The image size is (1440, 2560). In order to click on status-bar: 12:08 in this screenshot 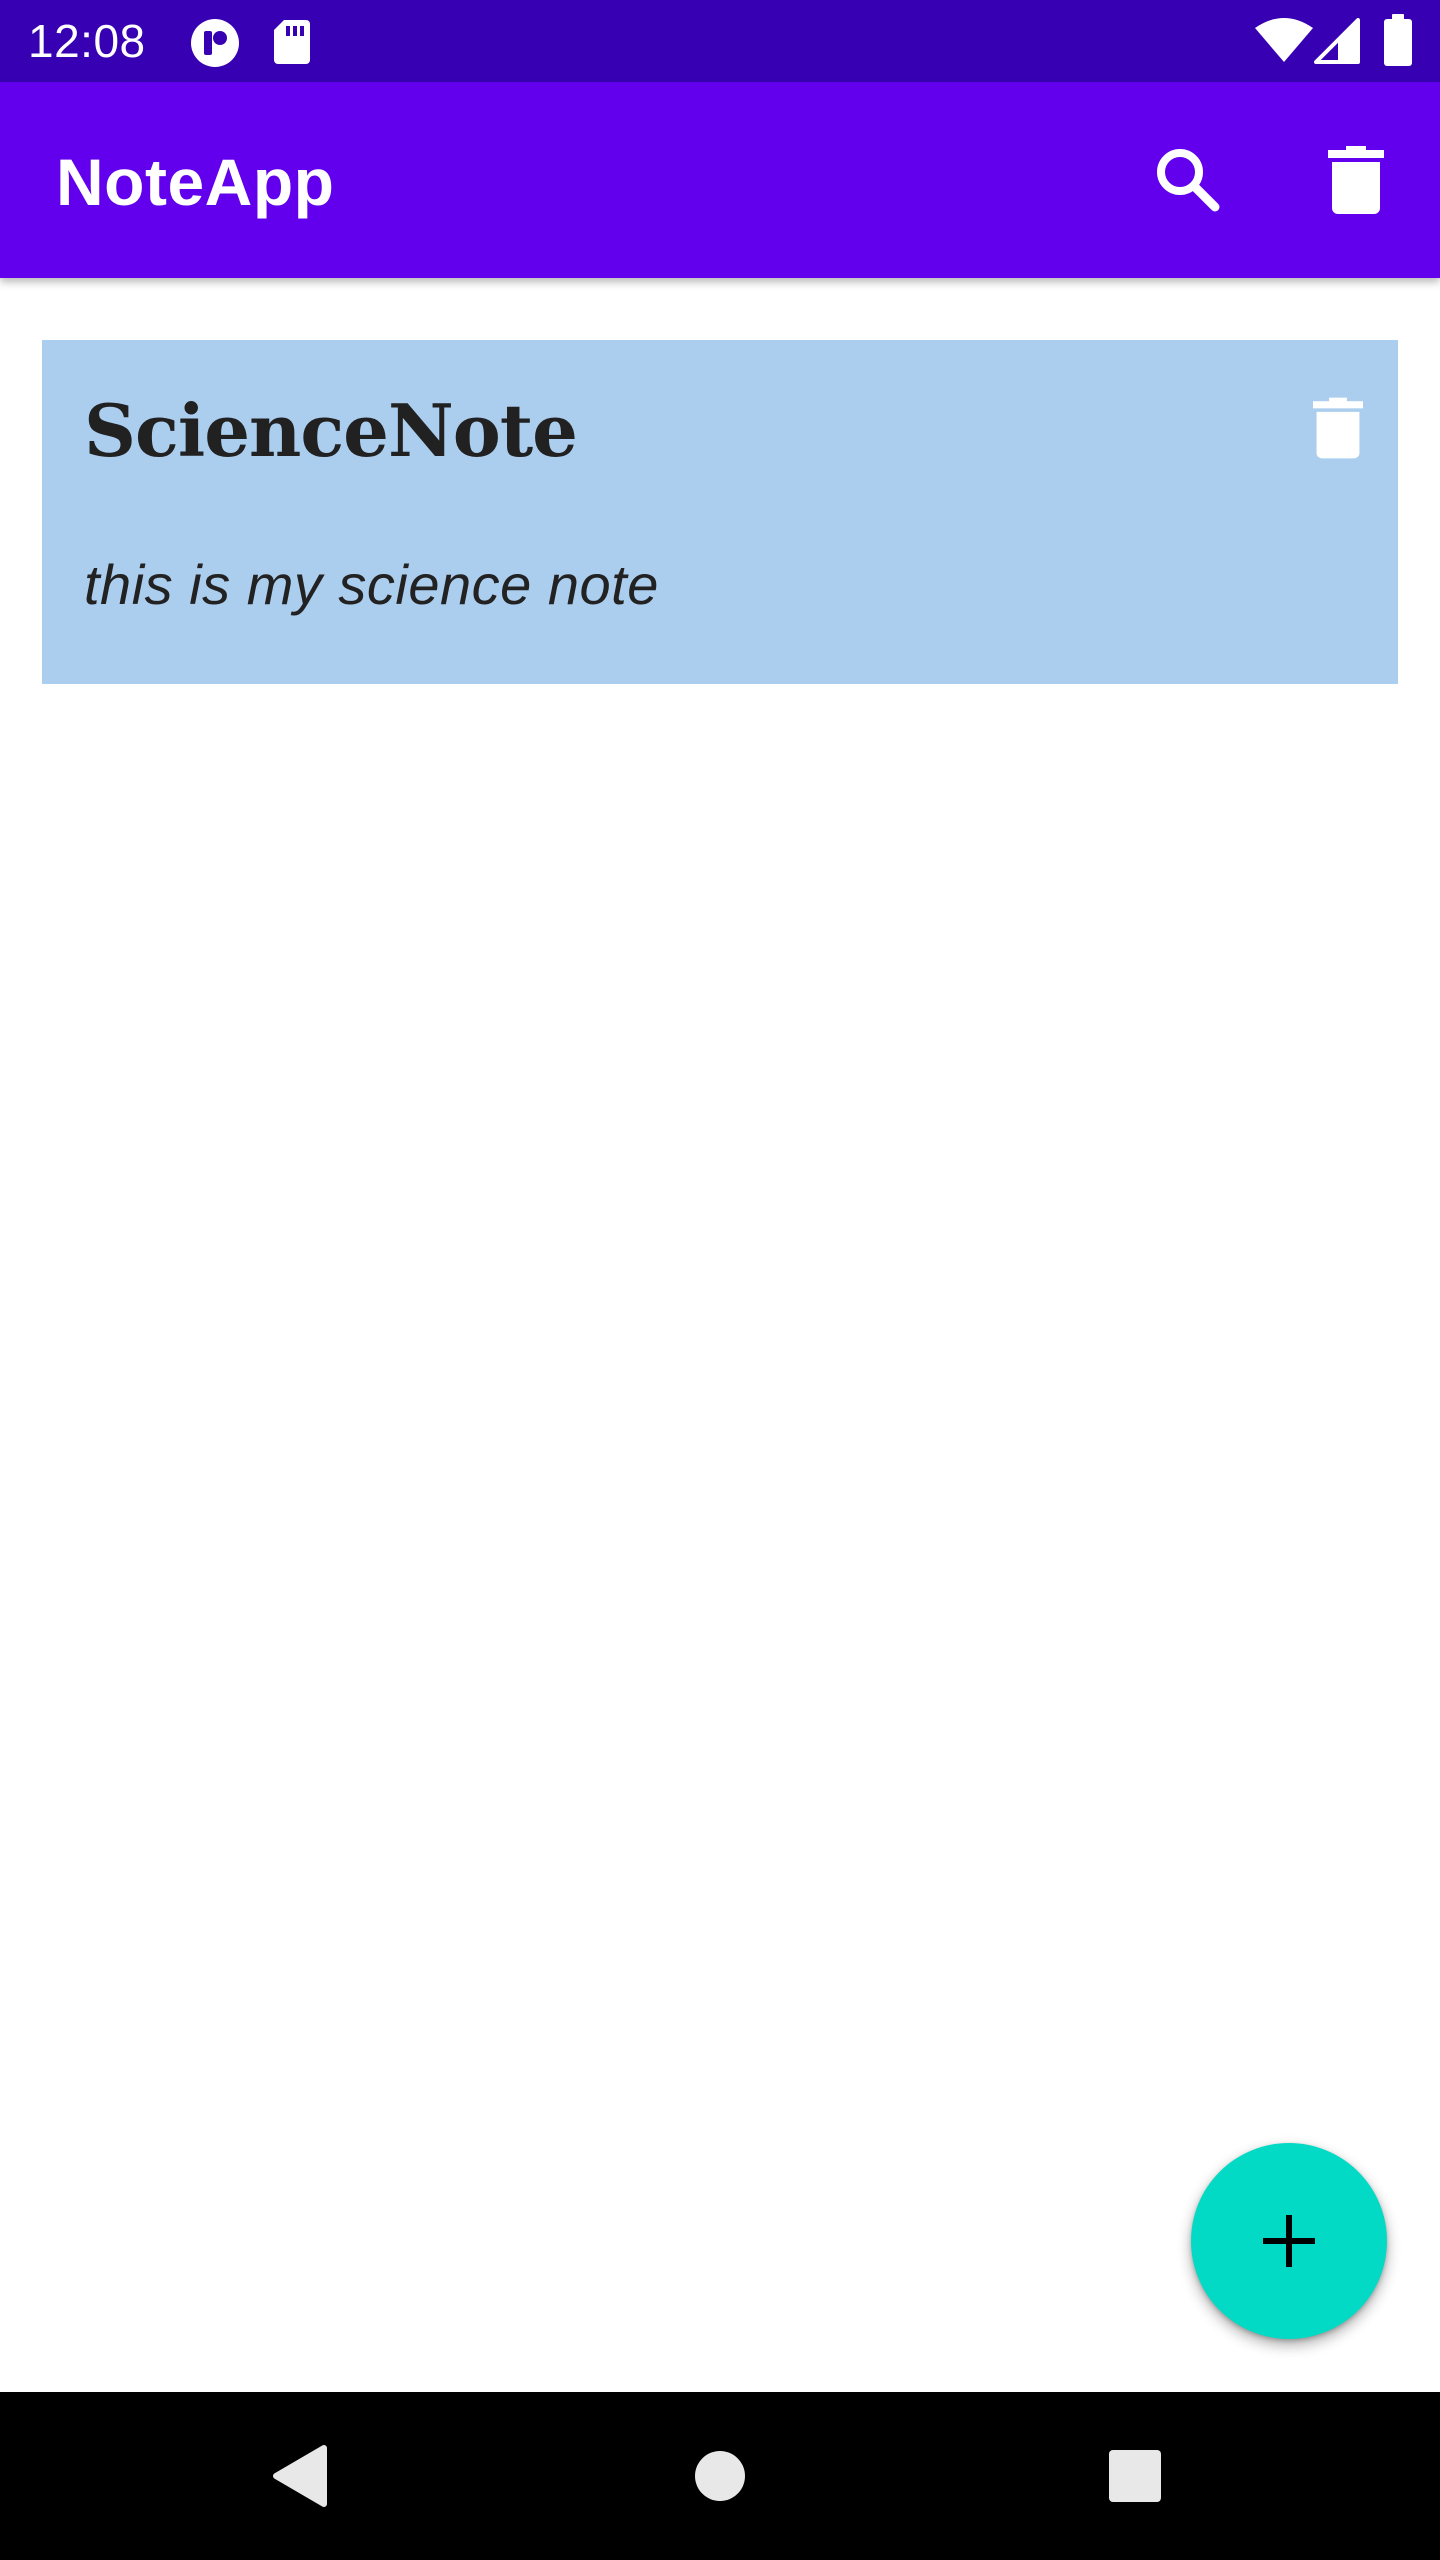, I will do `click(720, 41)`.